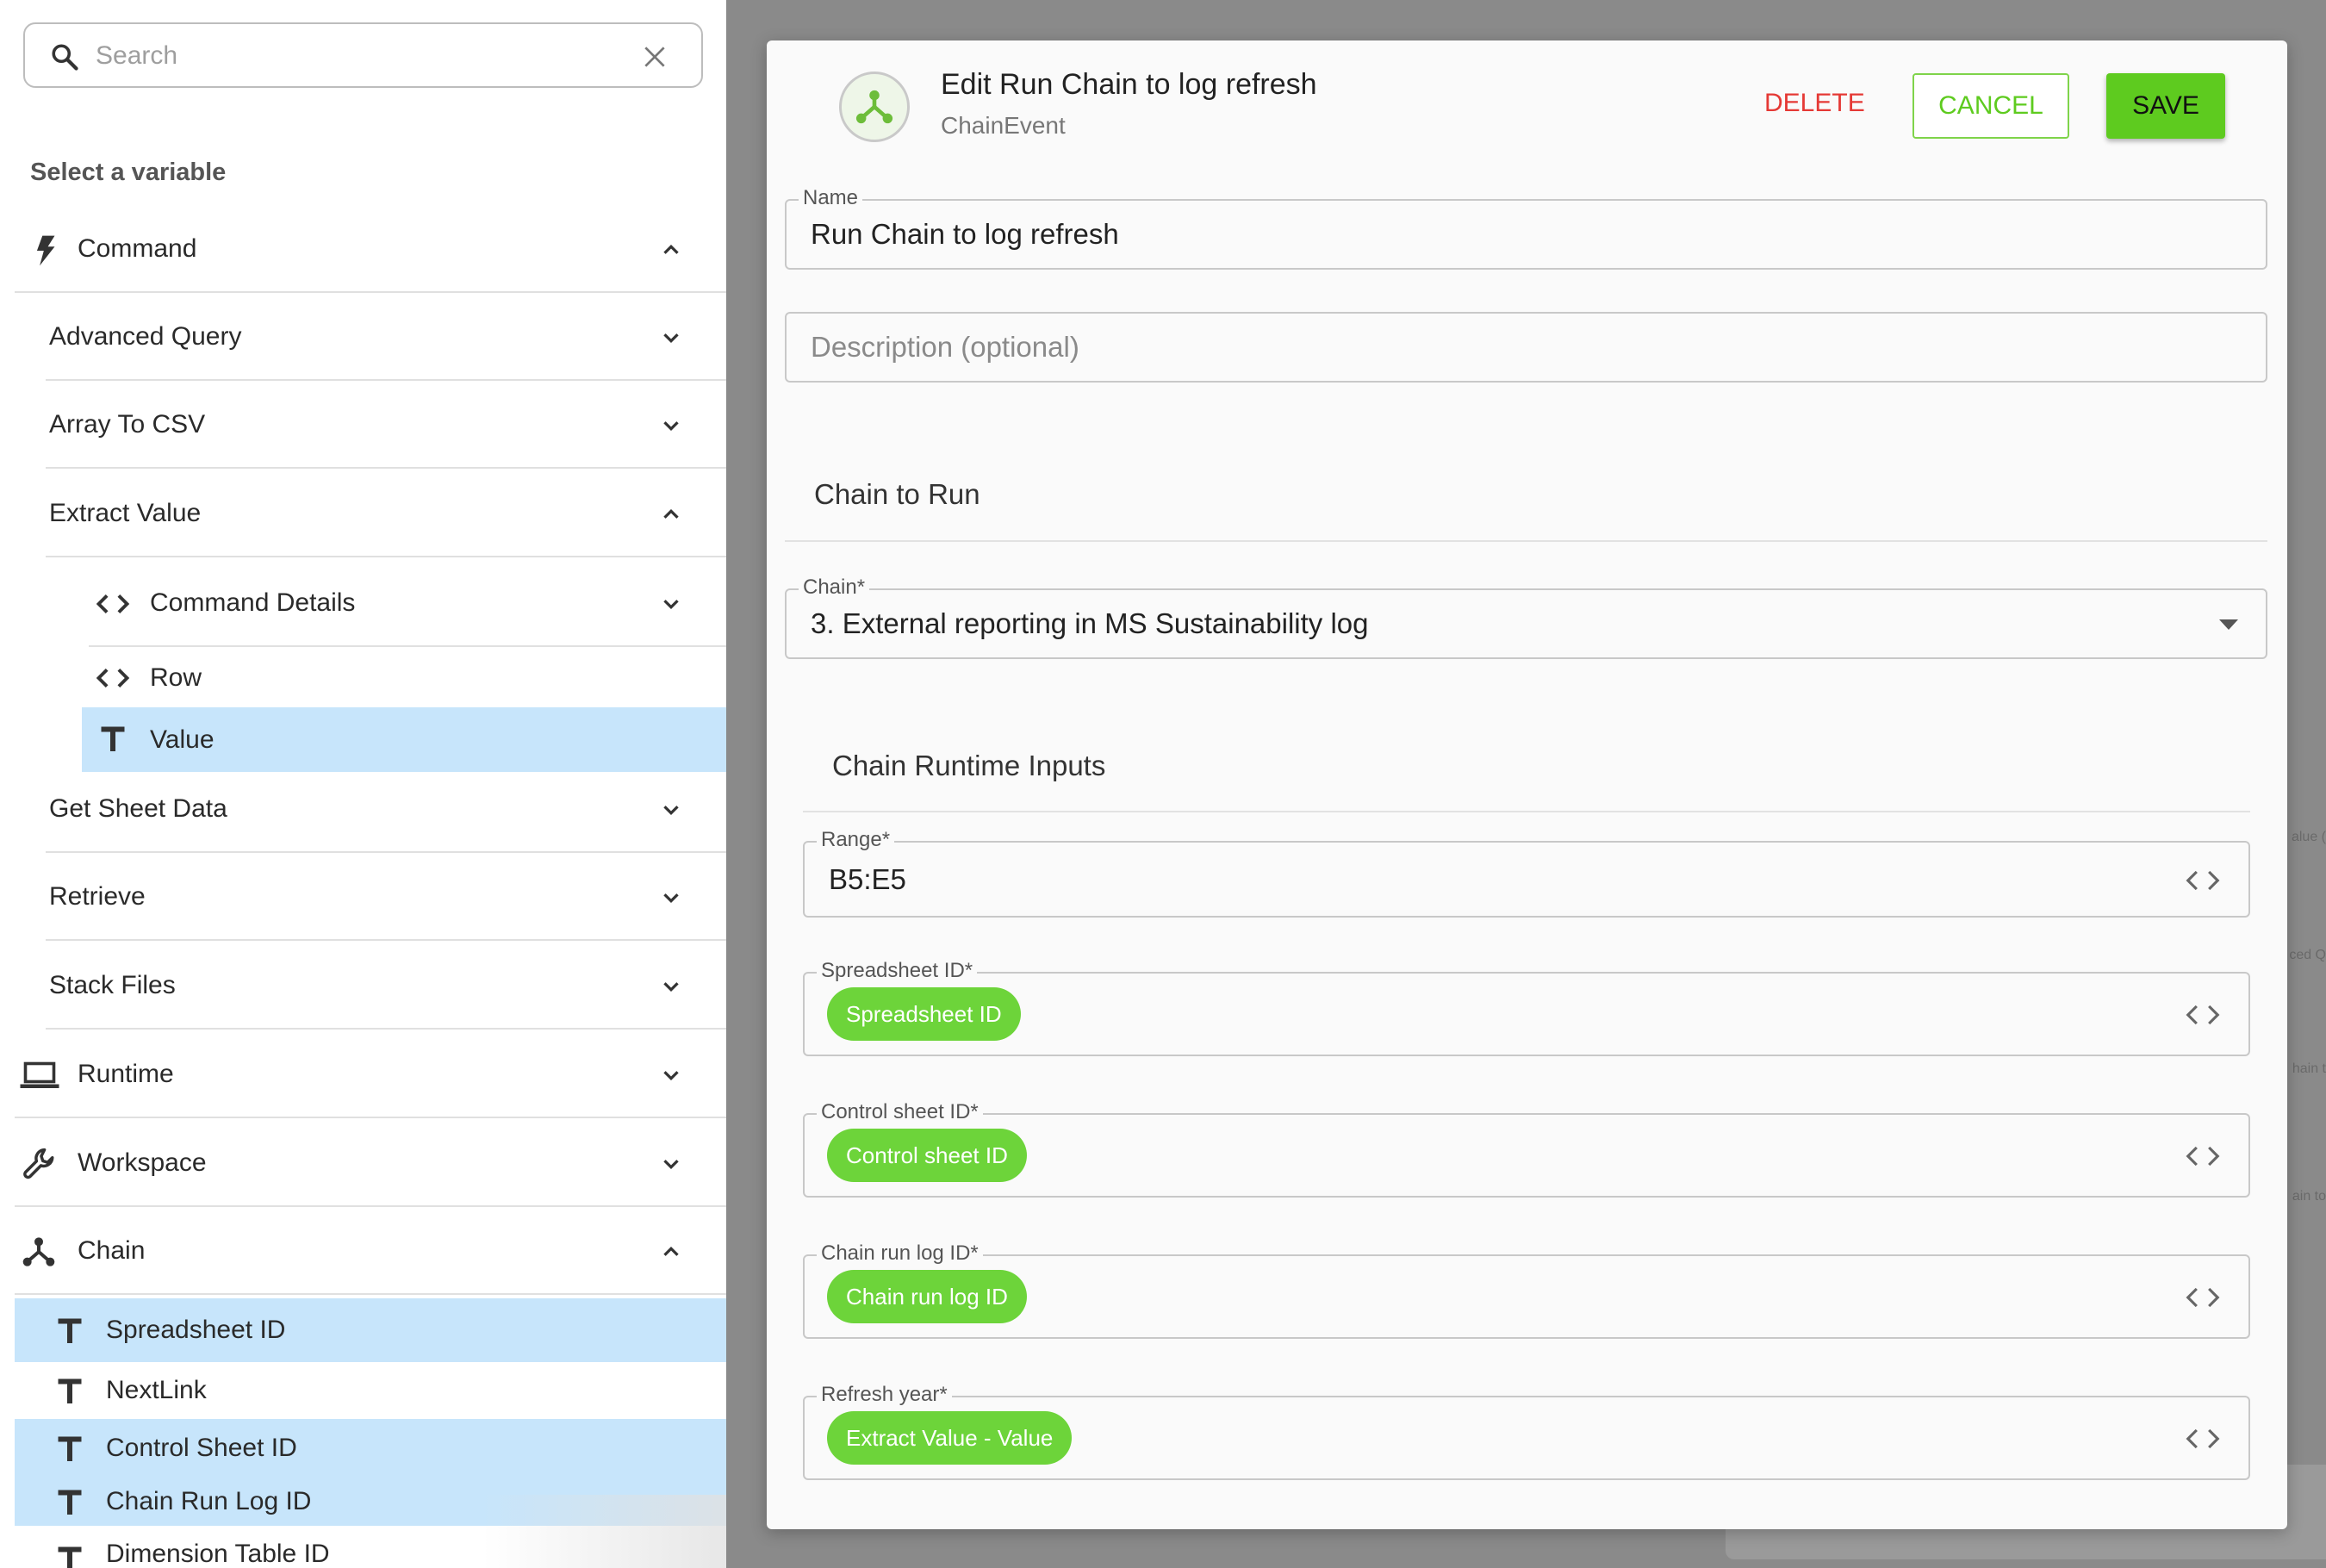 The height and width of the screenshot is (1568, 2326). Describe the element at coordinates (1526, 873) in the screenshot. I see `range-field: Range* B5:E5` at that location.